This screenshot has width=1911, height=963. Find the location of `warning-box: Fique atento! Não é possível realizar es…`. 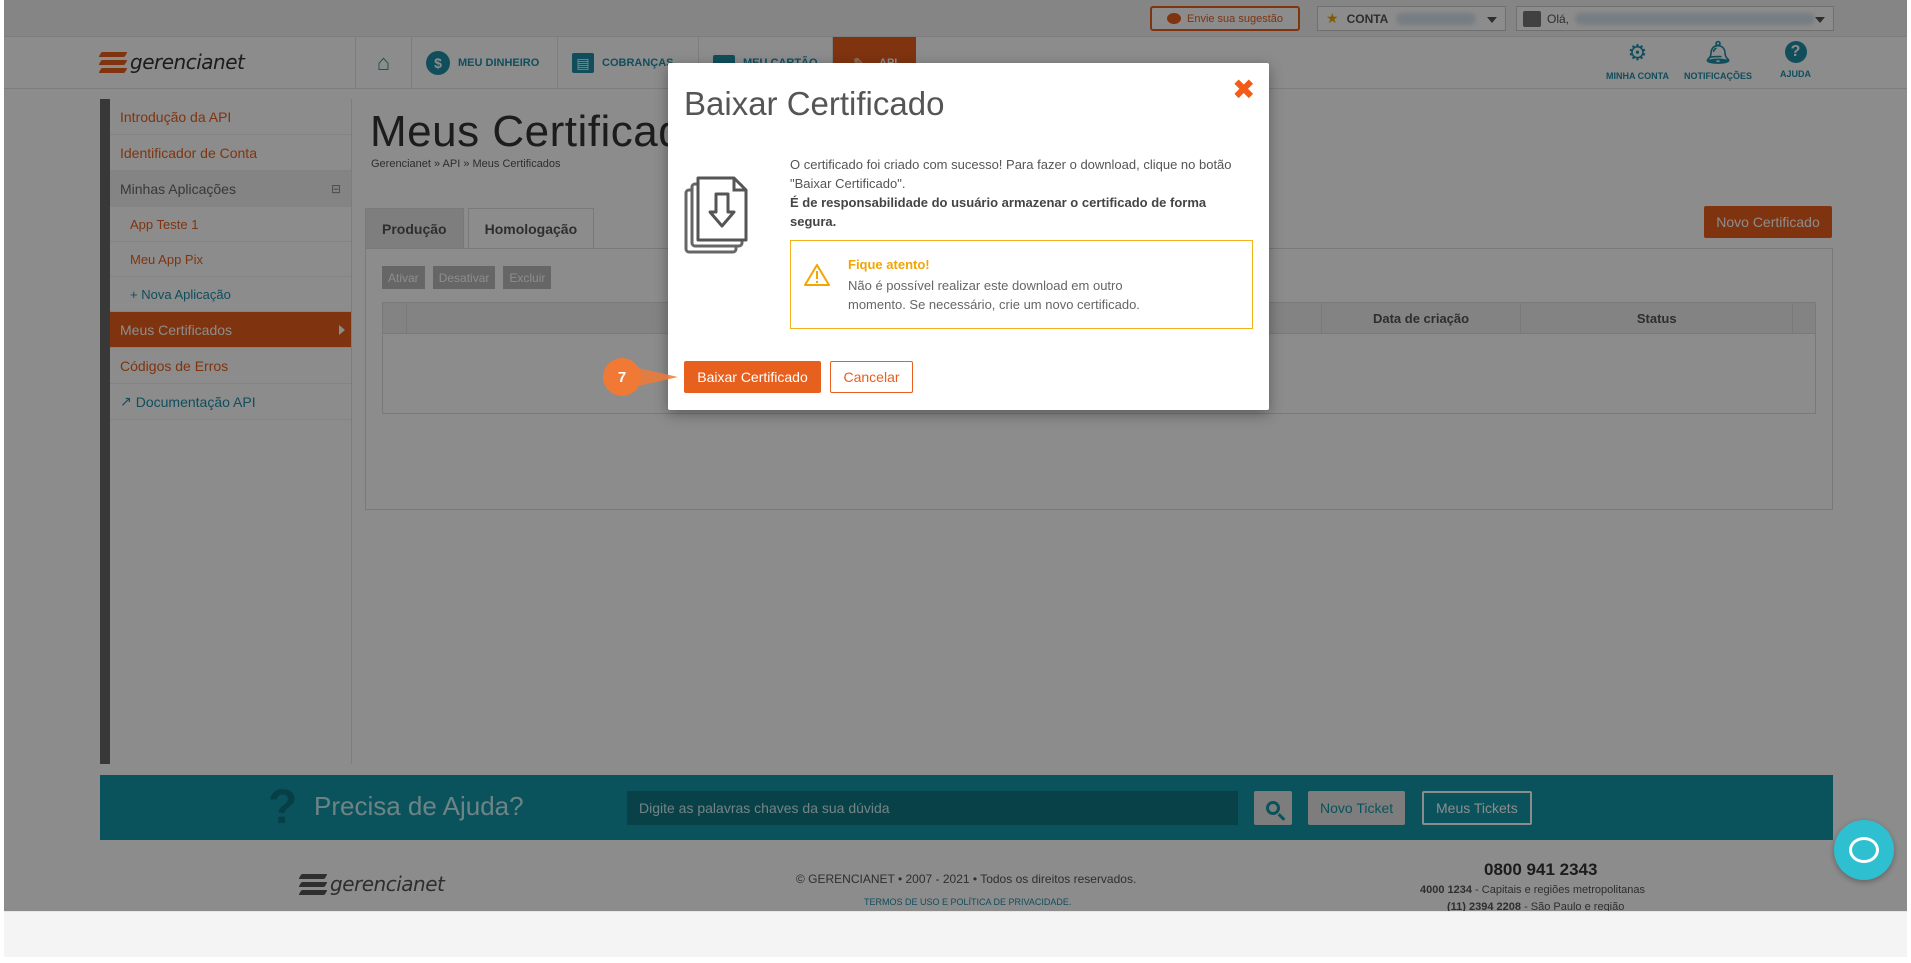

warning-box: Fique atento! Não é possível realizar es… is located at coordinates (1021, 284).